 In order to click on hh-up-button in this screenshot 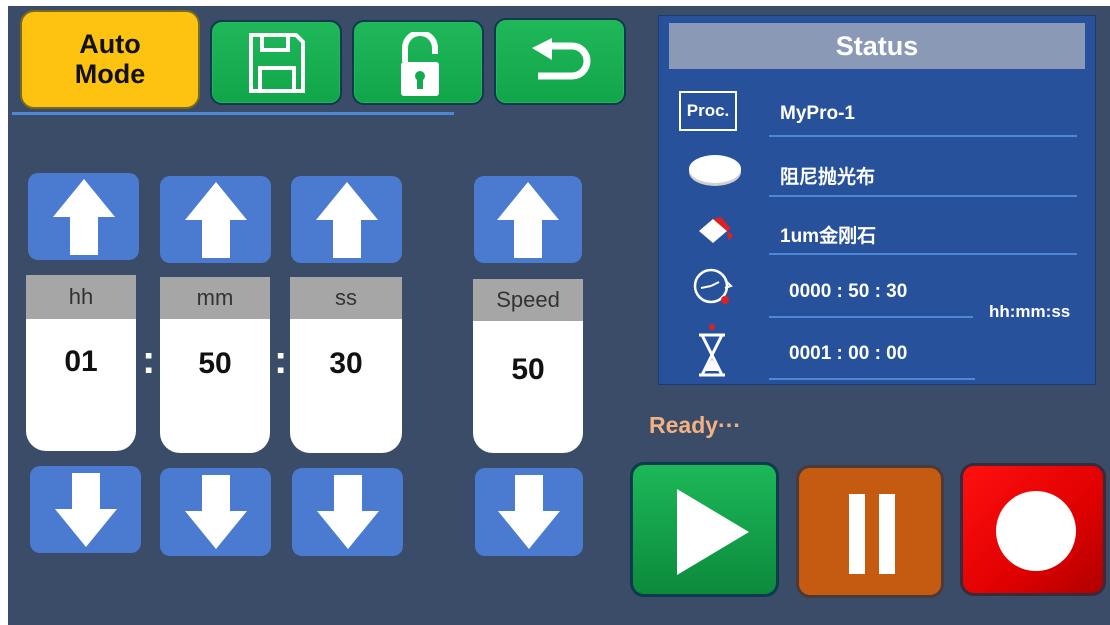, I will do `click(83, 216)`.